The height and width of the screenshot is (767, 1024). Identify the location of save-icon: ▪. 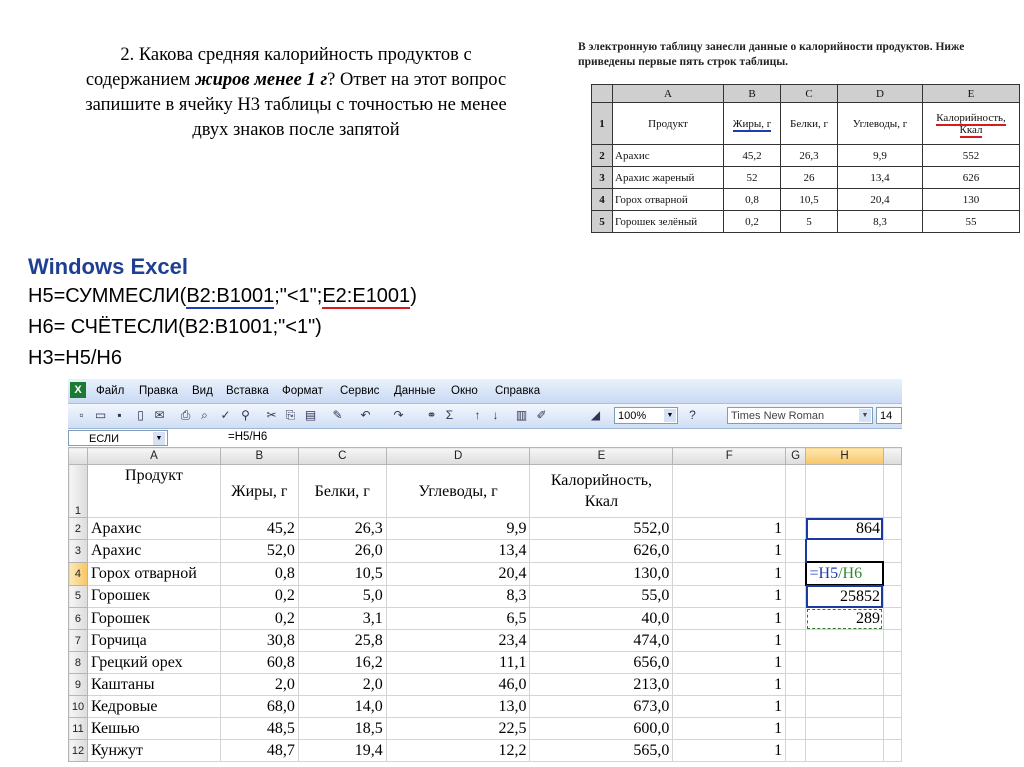
(119, 415).